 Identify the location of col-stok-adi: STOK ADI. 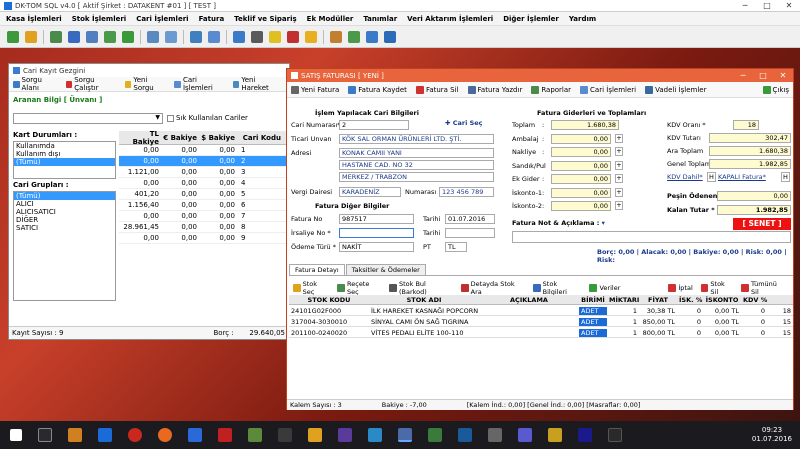
(424, 300).